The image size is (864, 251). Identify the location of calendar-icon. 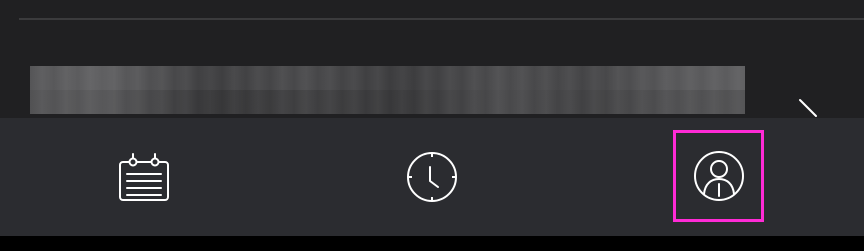
(144, 177).